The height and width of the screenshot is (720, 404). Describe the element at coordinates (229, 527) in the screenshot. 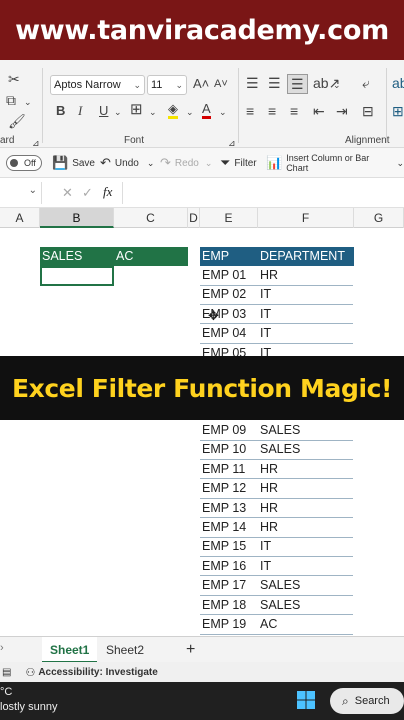

I see `emp-cell: EMP 14` at that location.